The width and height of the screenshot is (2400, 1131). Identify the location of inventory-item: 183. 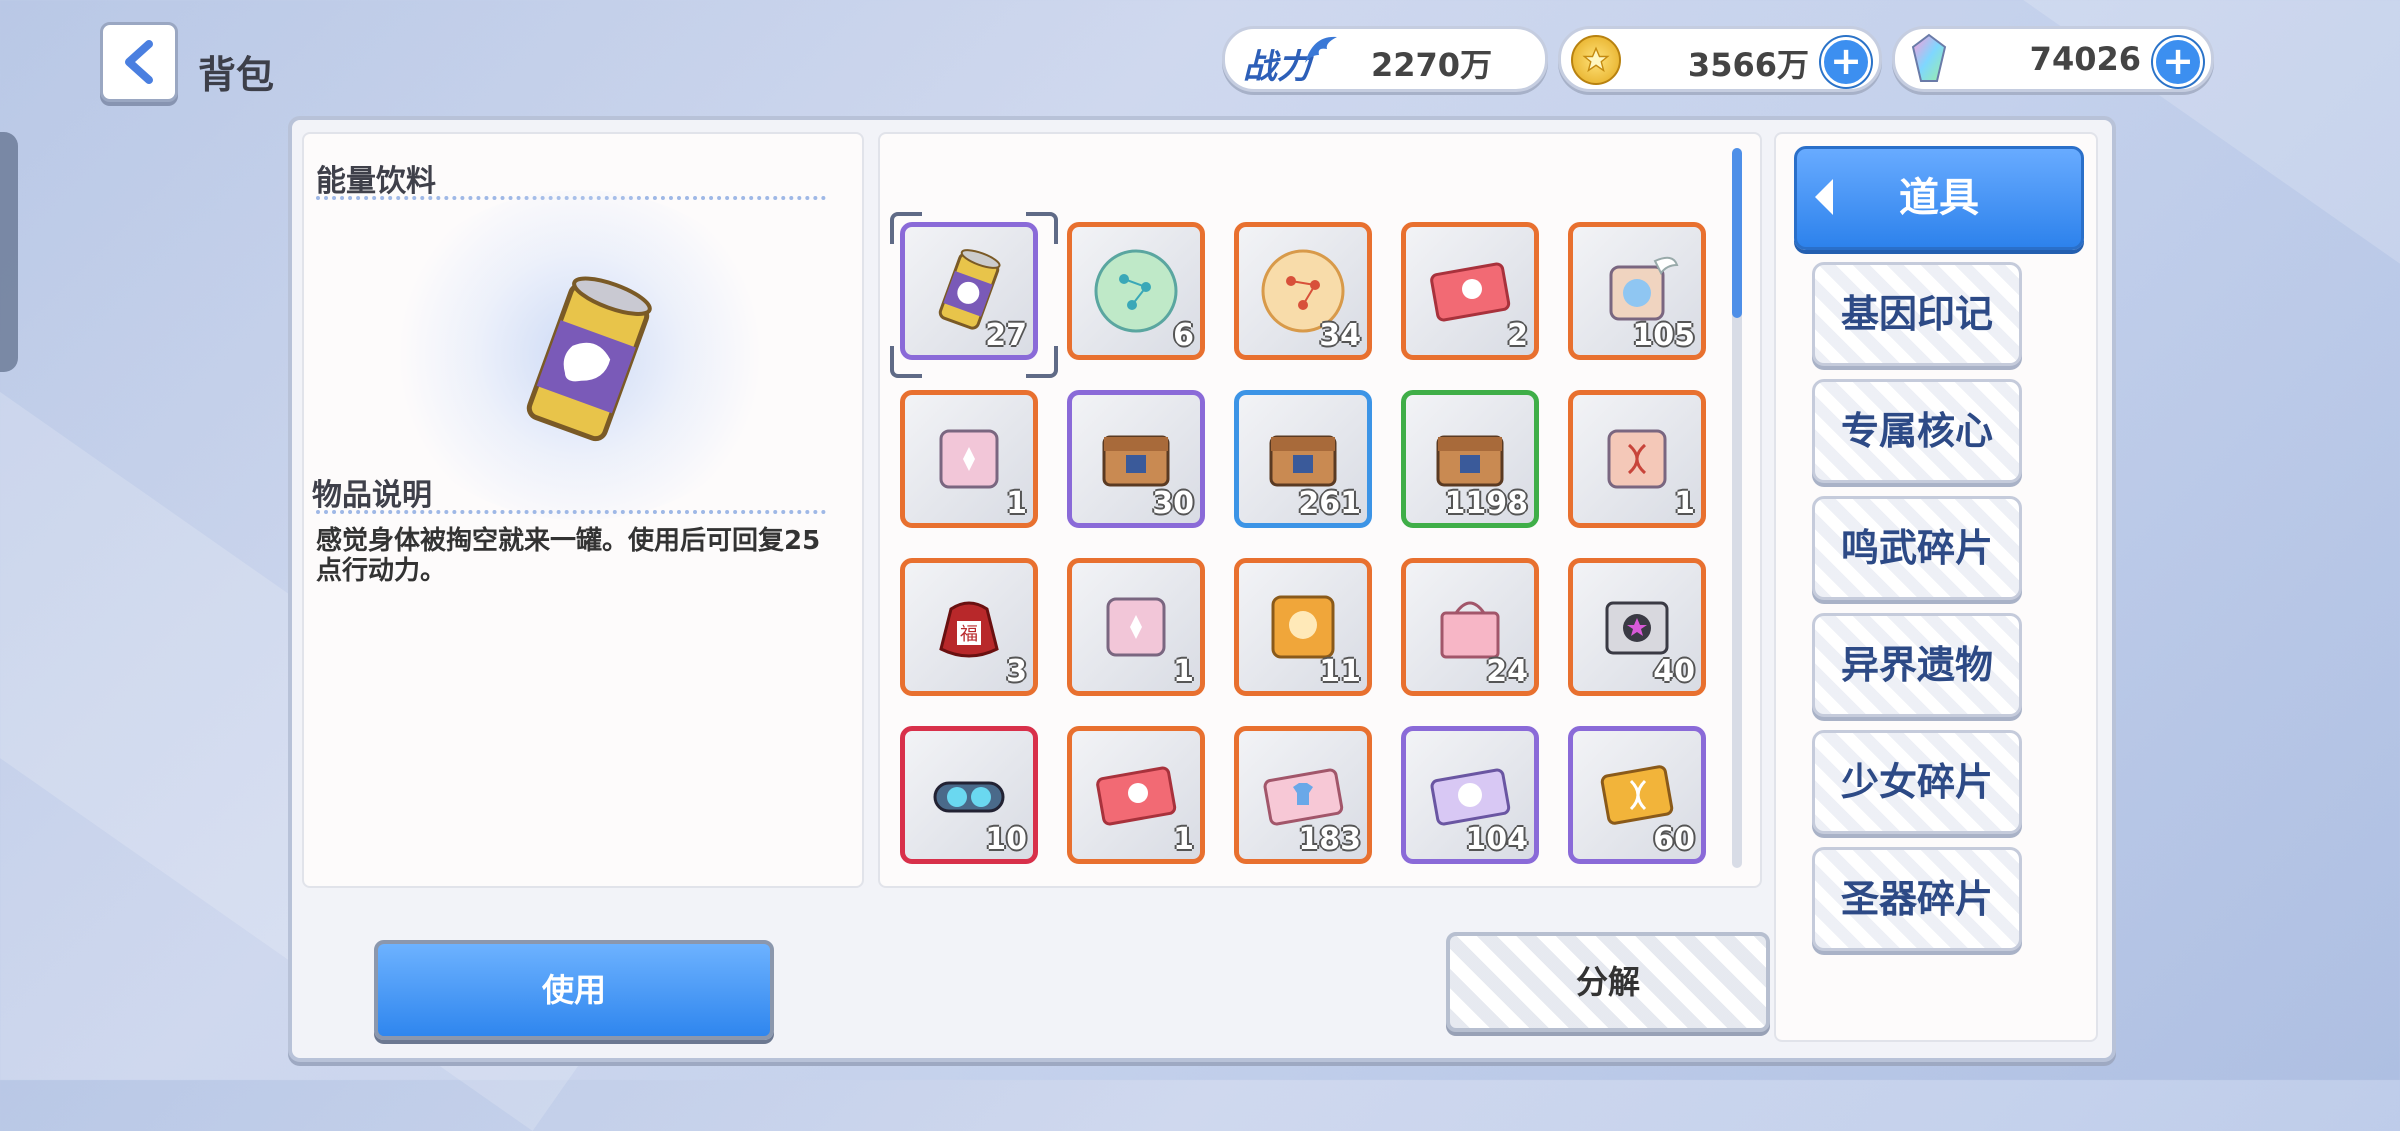
(1303, 795).